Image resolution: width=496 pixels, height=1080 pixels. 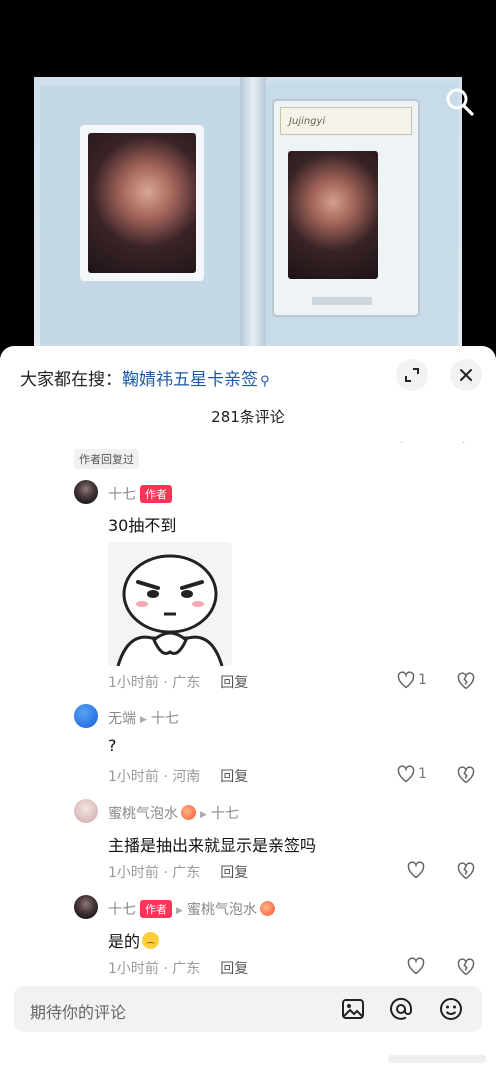 What do you see at coordinates (78, 1012) in the screenshot?
I see `comment-input-placeholder: 期待你的评论` at bounding box center [78, 1012].